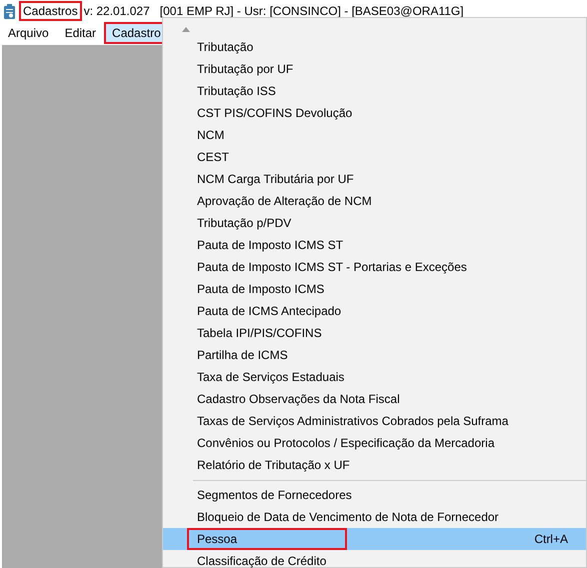 Image resolution: width=587 pixels, height=568 pixels. I want to click on menu-entry: Aprovação de Alteração de NCM, so click(374, 201).